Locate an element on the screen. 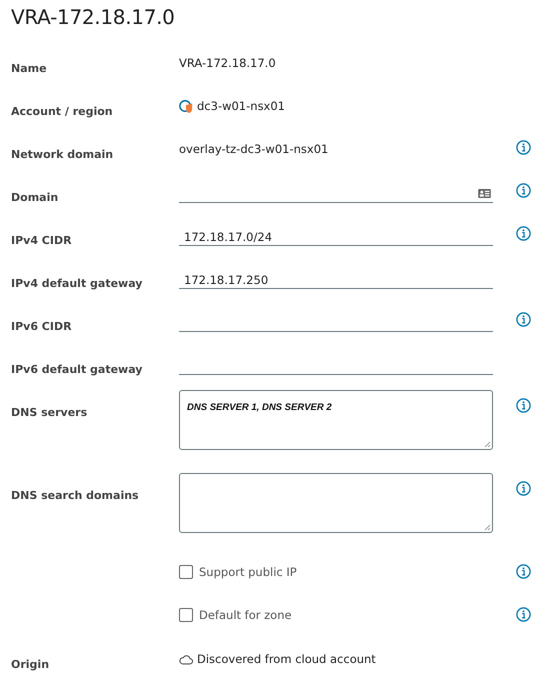  checkbox-label: Default for zone is located at coordinates (245, 615).